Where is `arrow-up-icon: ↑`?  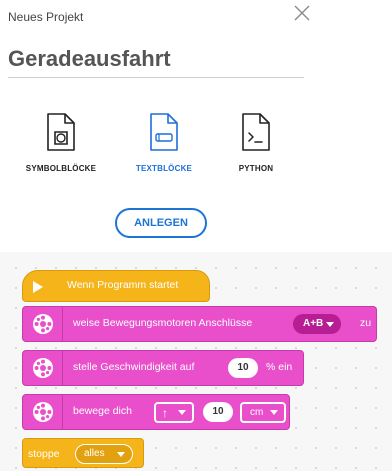
arrow-up-icon: ↑ is located at coordinates (165, 413).